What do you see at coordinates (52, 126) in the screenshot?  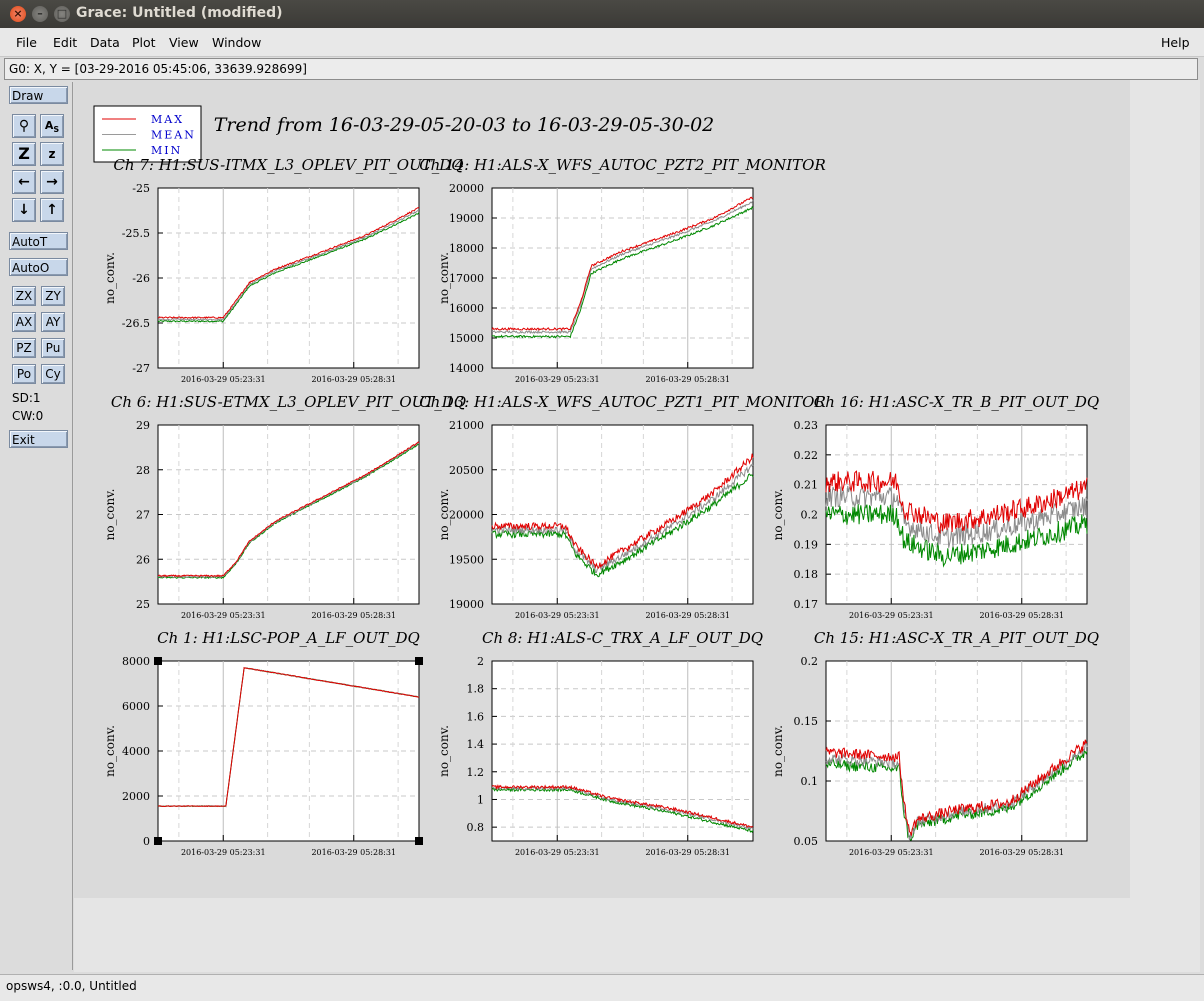 I see `autoscale-text-icon: AS` at bounding box center [52, 126].